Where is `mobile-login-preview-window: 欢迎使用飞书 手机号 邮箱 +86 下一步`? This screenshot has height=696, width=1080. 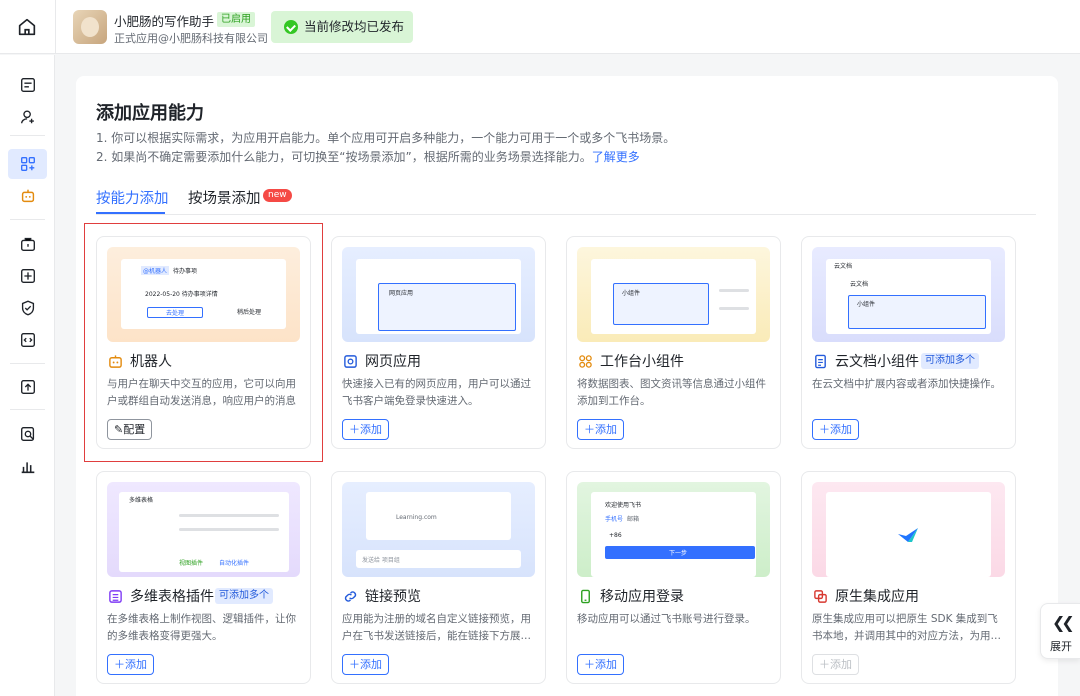
mobile-login-preview-window: 欢迎使用飞书 手机号 邮箱 +86 下一步 is located at coordinates (673, 534).